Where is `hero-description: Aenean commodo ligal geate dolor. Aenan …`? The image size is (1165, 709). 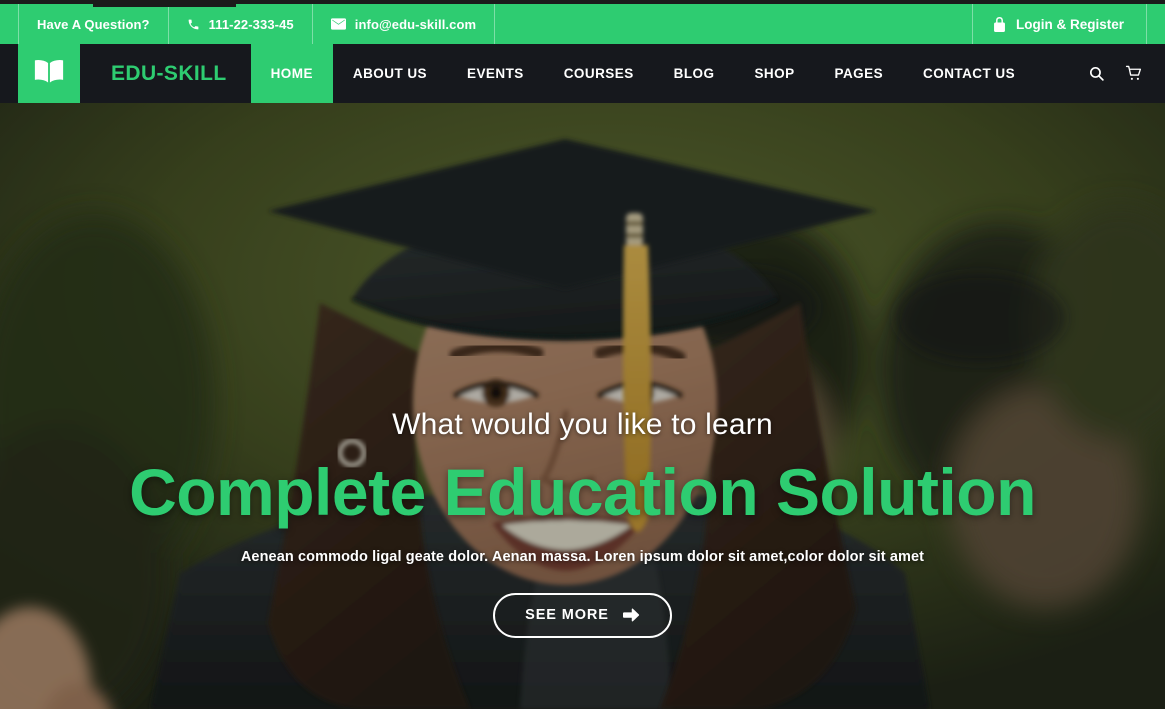 hero-description: Aenean commodo ligal geate dolor. Aenan … is located at coordinates (582, 556).